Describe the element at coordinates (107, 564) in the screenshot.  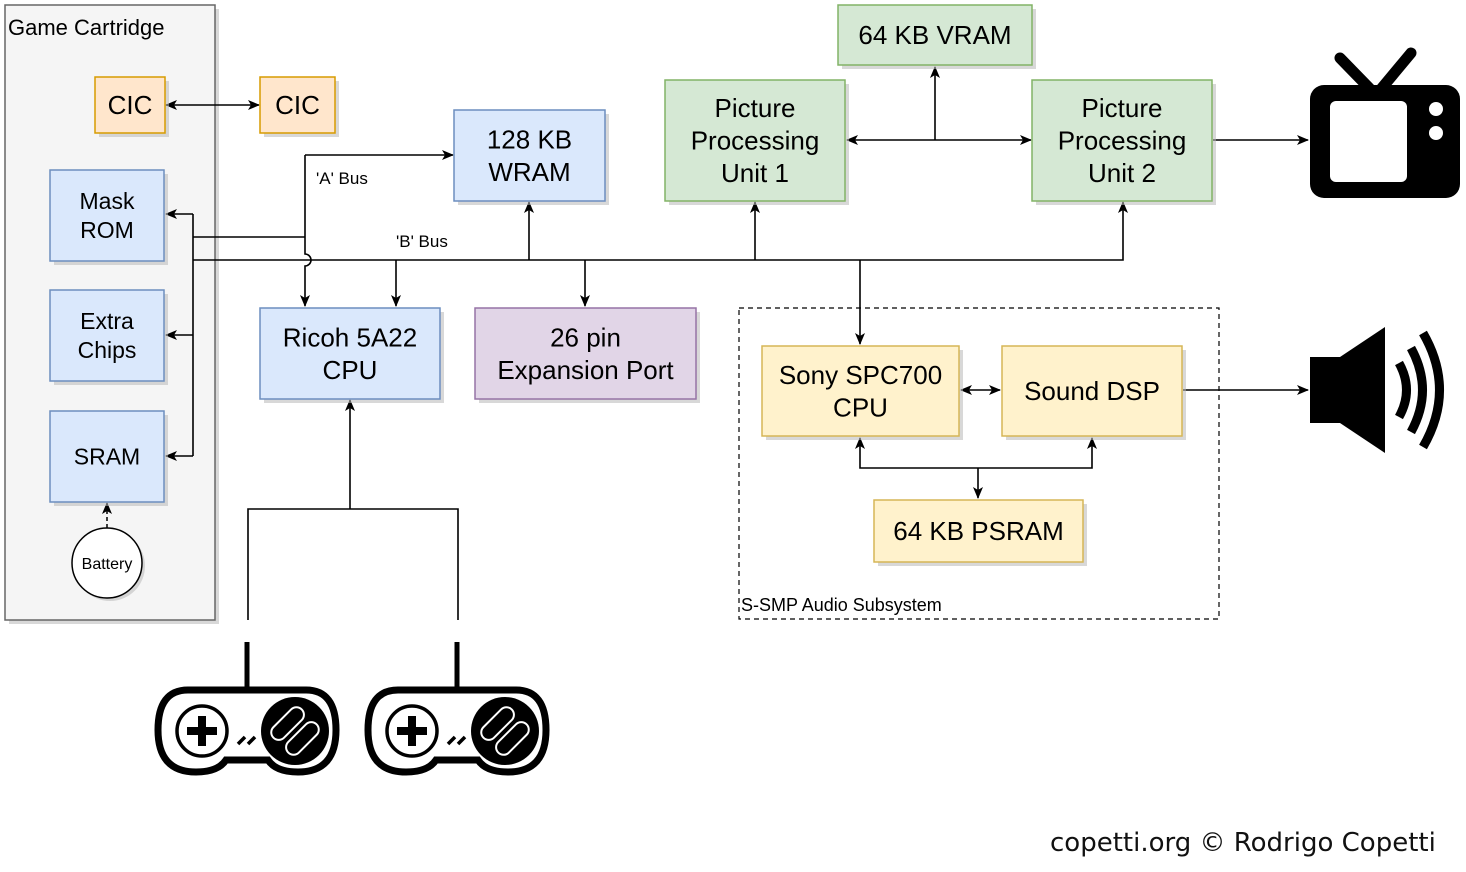
I see `battery-label: Battery` at that location.